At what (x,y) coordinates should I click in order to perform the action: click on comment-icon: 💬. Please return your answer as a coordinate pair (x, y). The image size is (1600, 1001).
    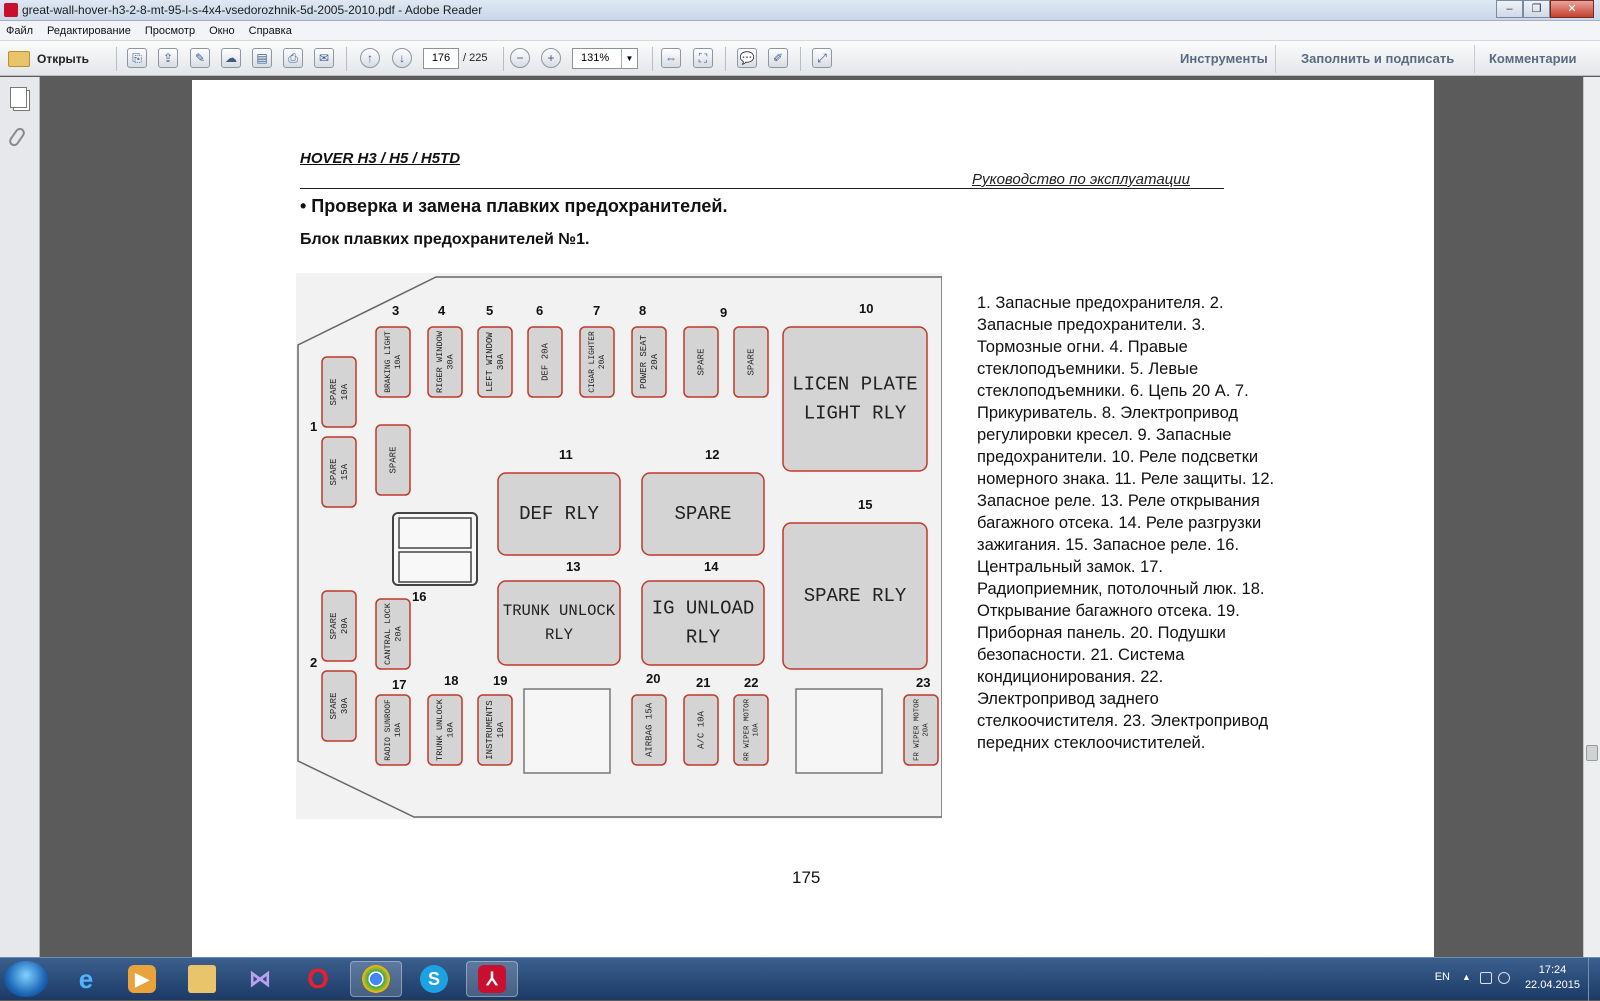
    Looking at the image, I should click on (747, 58).